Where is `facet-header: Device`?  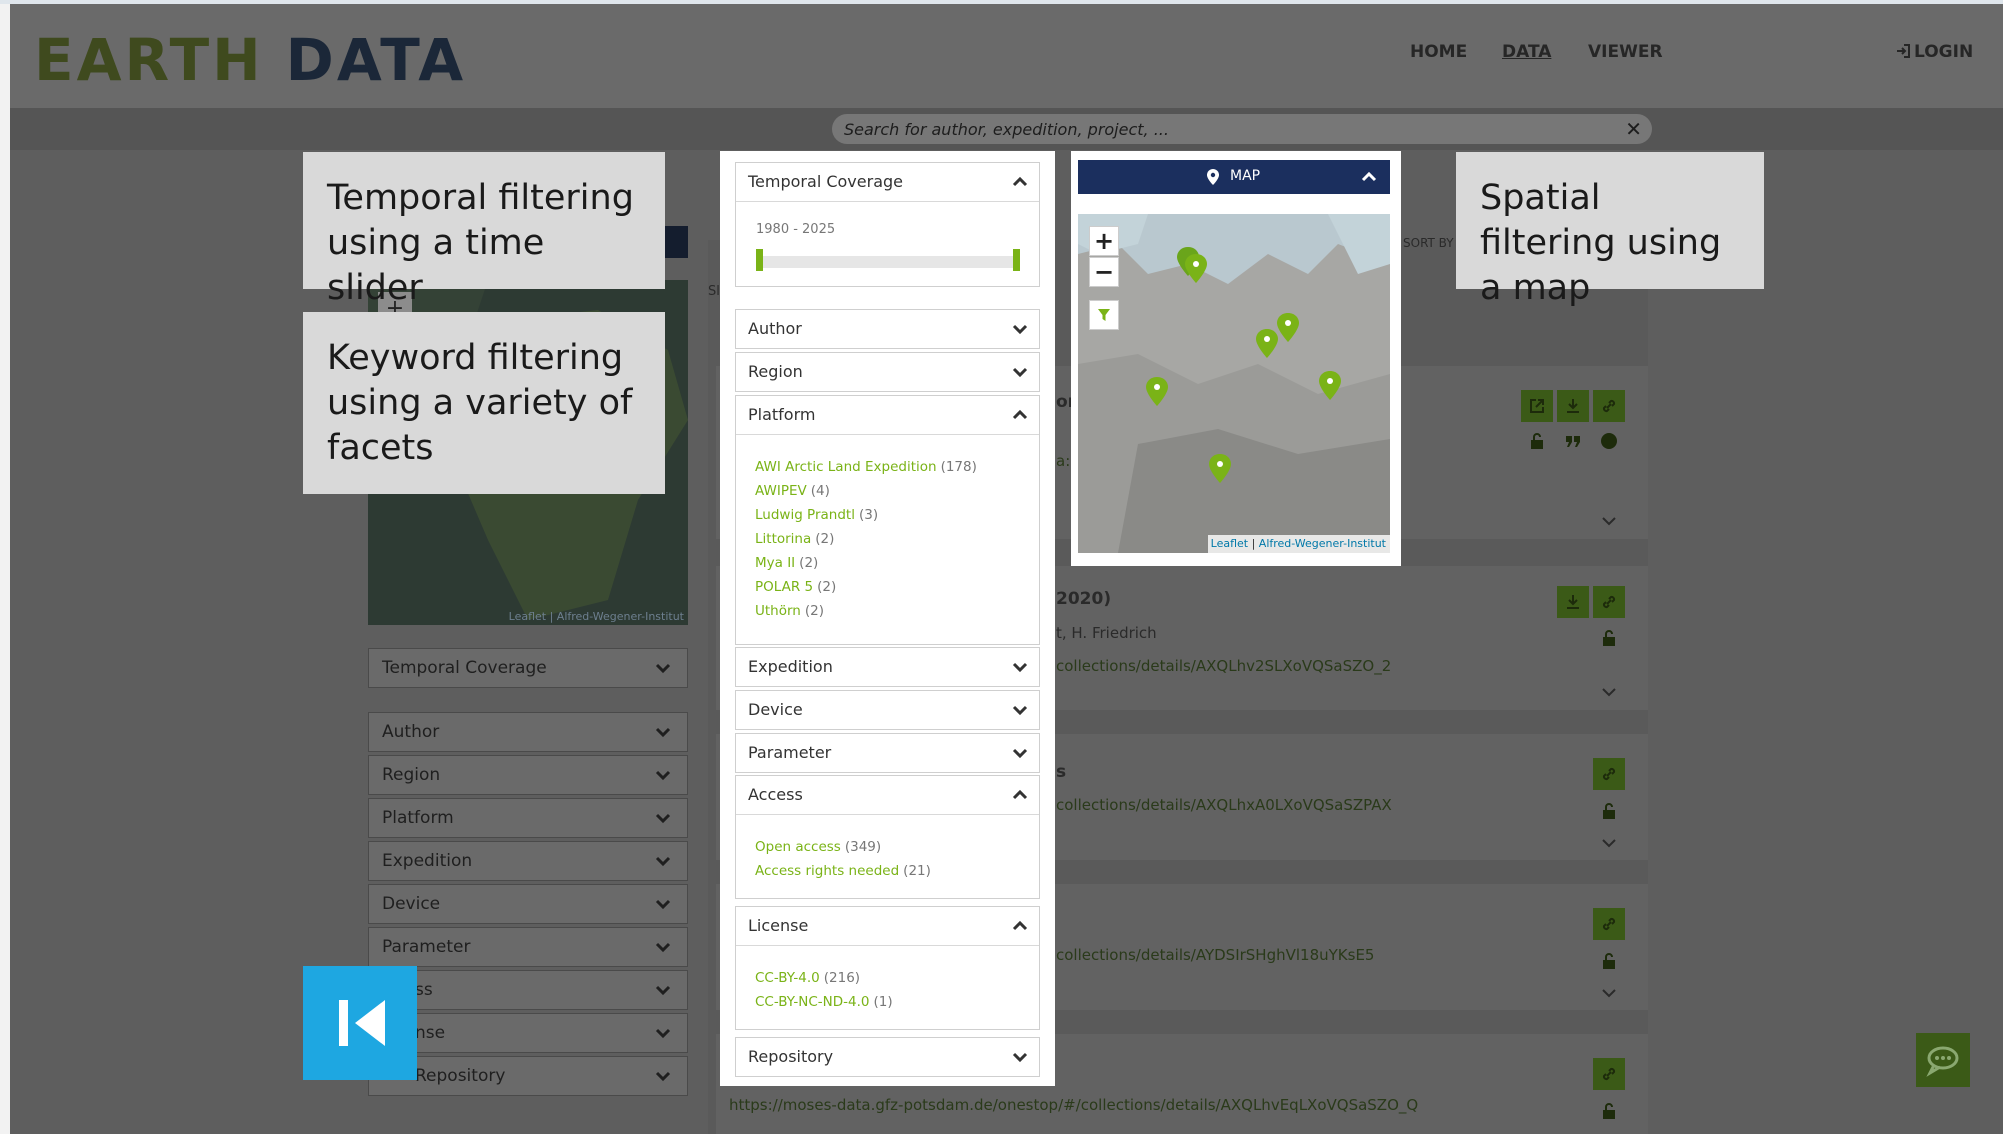
facet-header: Device is located at coordinates (887, 710).